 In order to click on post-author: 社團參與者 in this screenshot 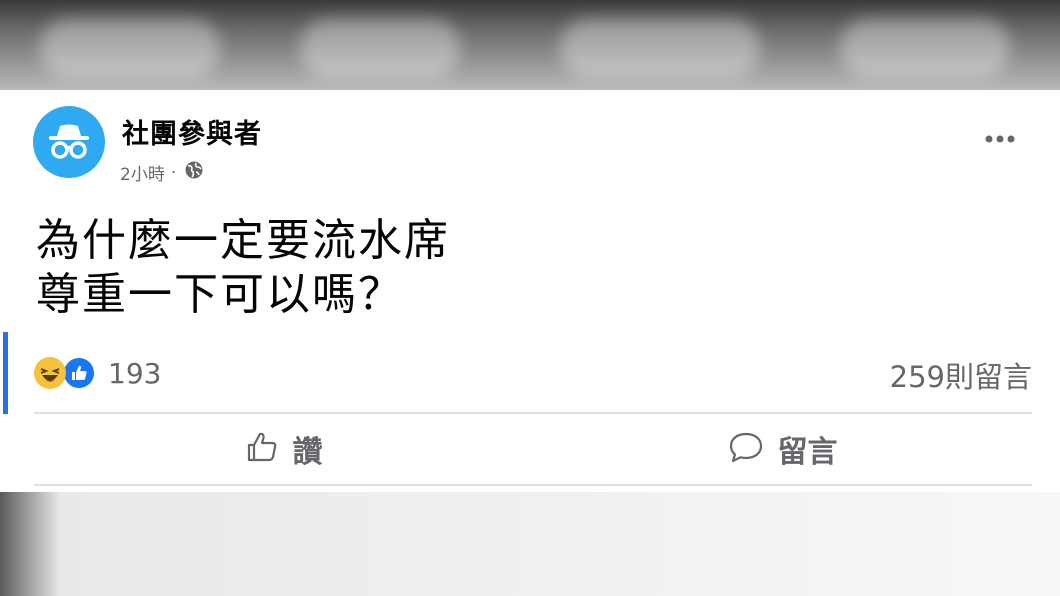, I will do `click(192, 131)`.